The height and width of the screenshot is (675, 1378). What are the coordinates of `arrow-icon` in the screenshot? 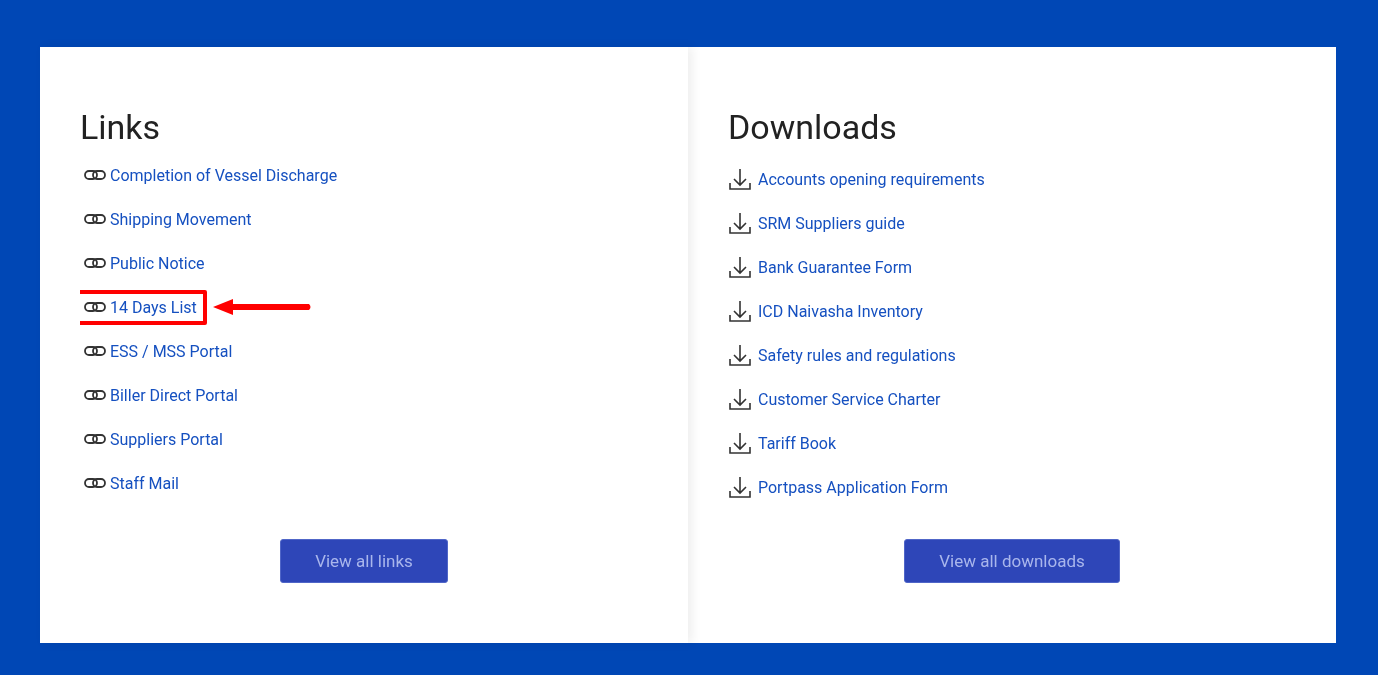 It's located at (262, 307).